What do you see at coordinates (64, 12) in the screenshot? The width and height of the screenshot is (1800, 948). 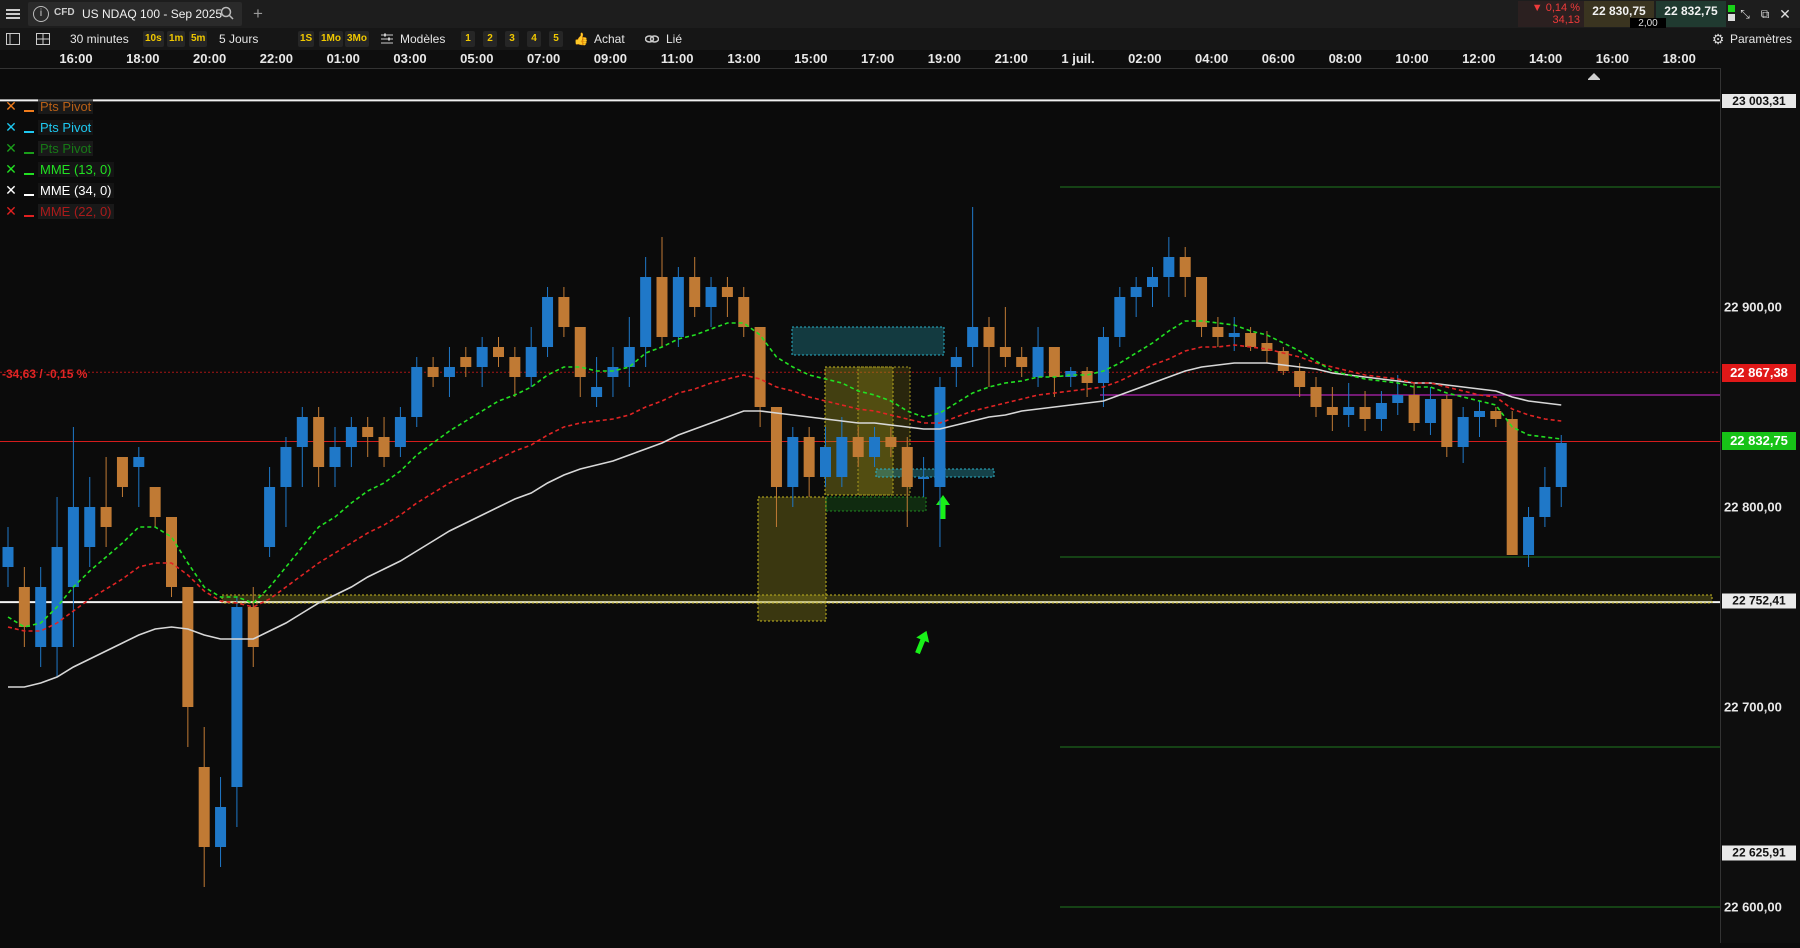 I see `instrument-type-badge: CFD` at bounding box center [64, 12].